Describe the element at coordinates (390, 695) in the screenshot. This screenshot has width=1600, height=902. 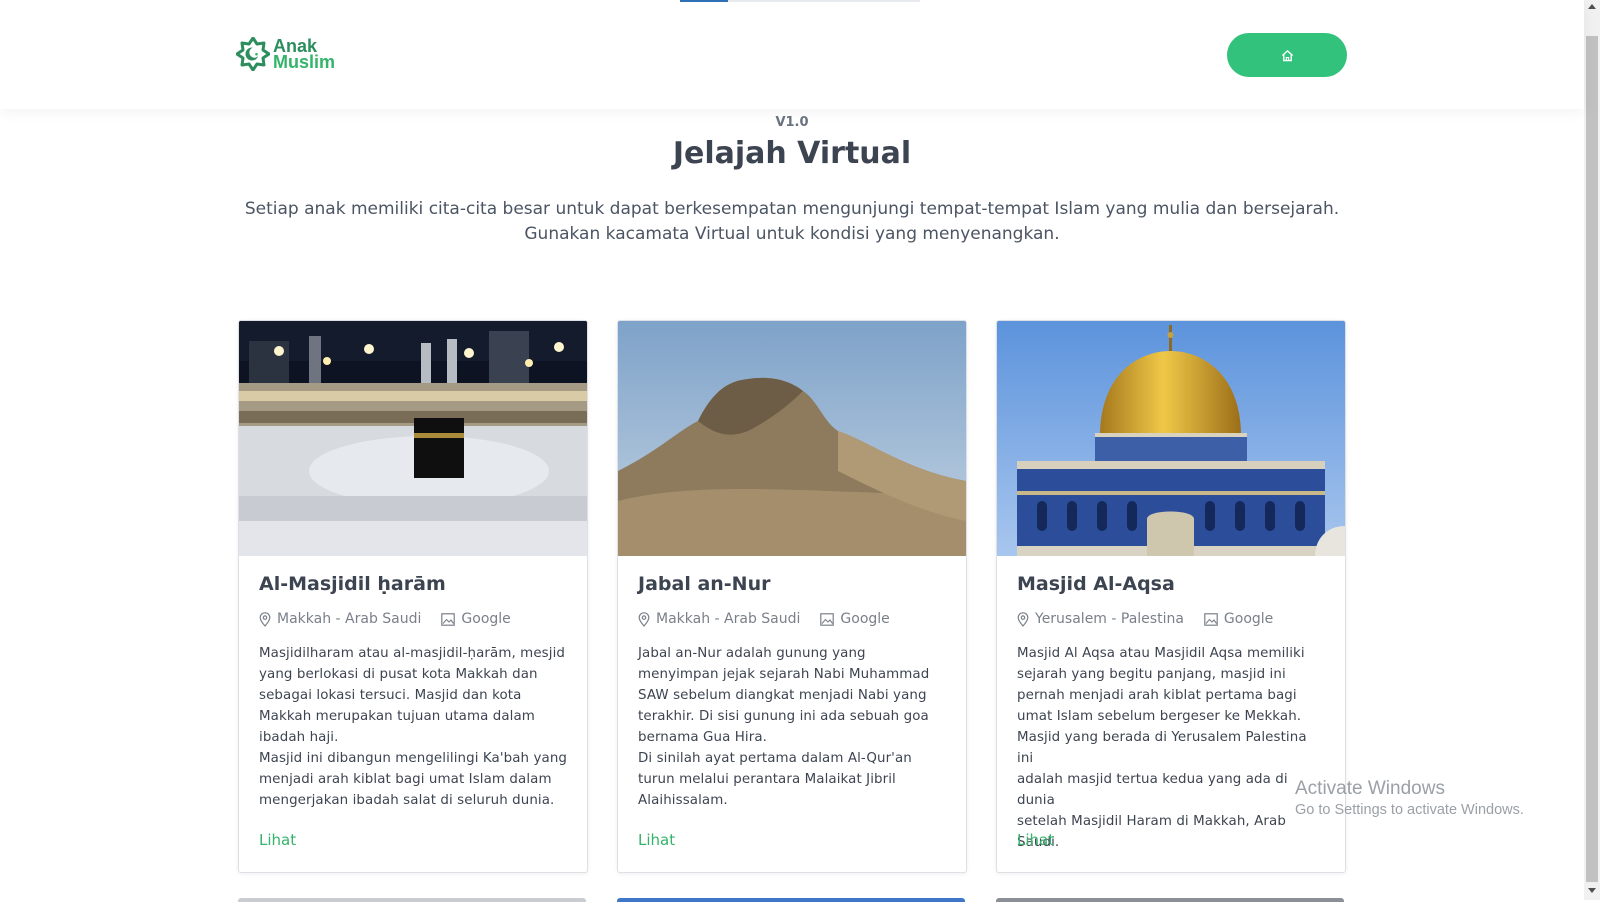
I see `card-description-line: sebagai lokasi tersuci. Masjid dan kota` at that location.